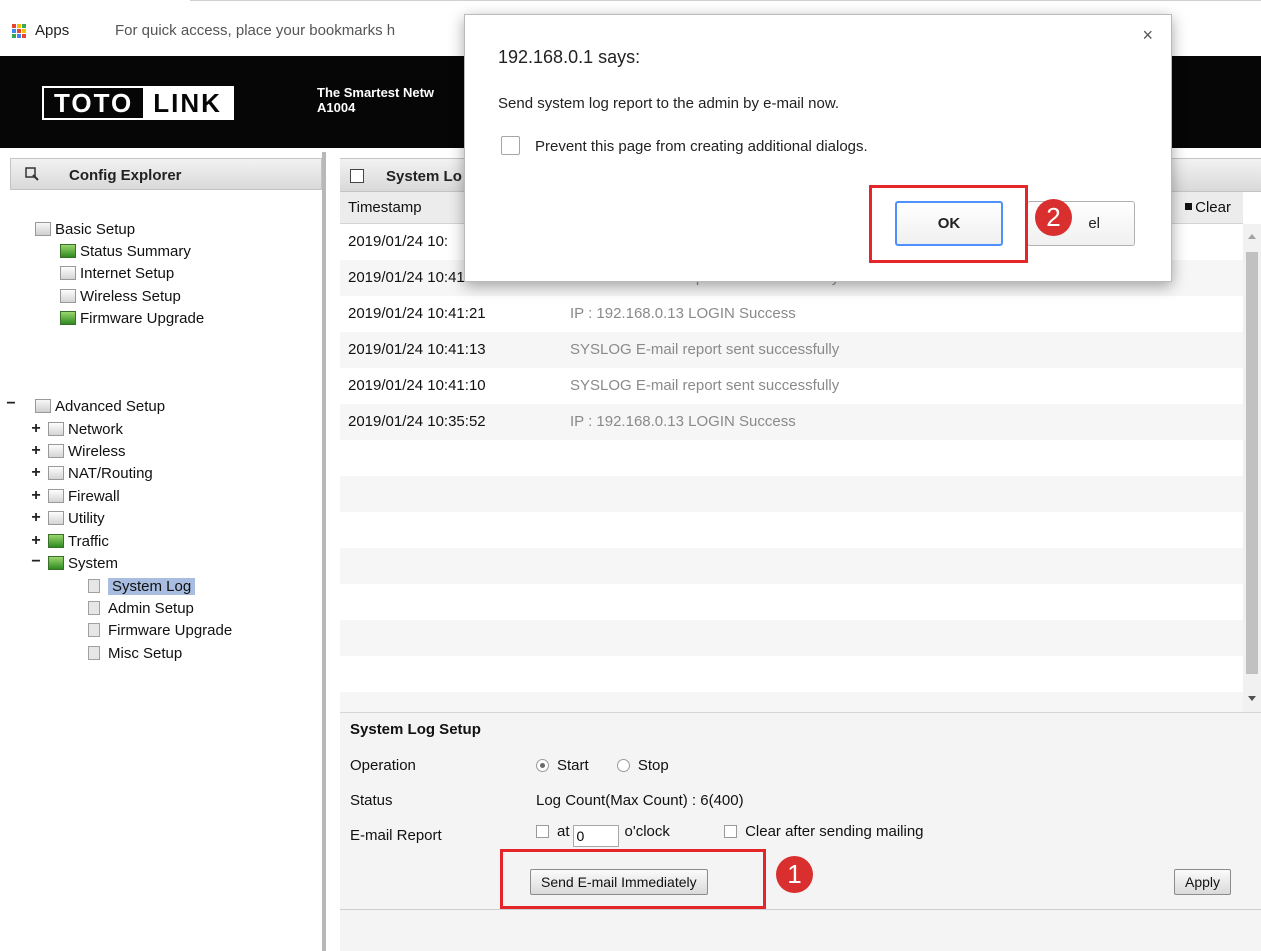  I want to click on address-bar-edge, so click(725, 0).